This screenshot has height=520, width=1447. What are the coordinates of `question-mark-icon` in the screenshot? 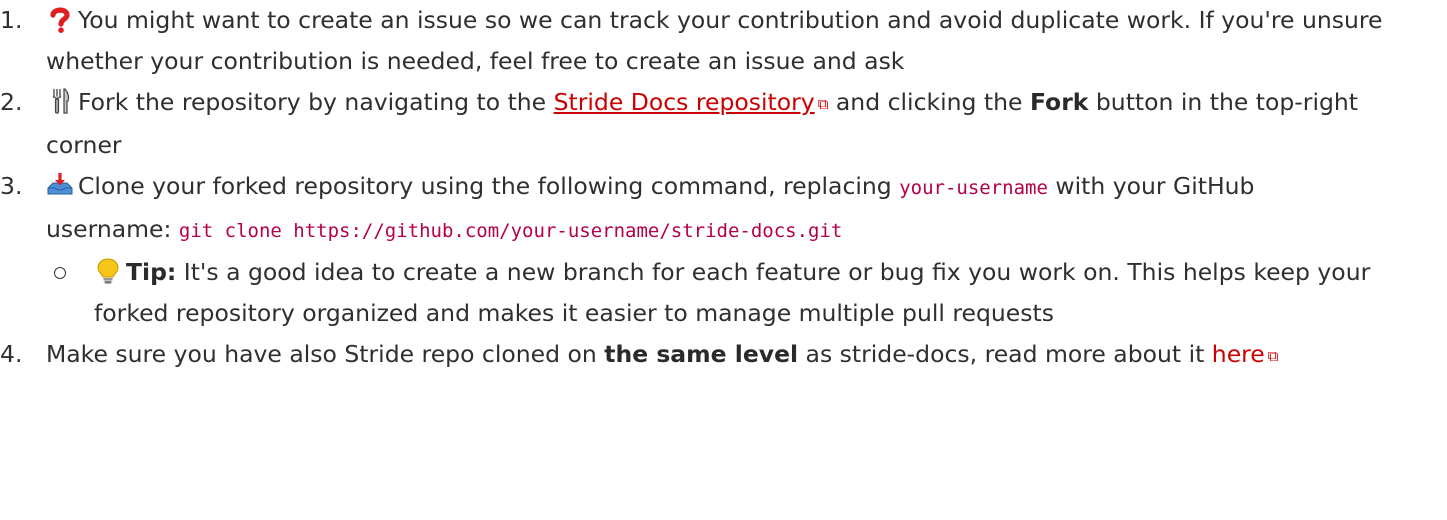 It's located at (60, 20).